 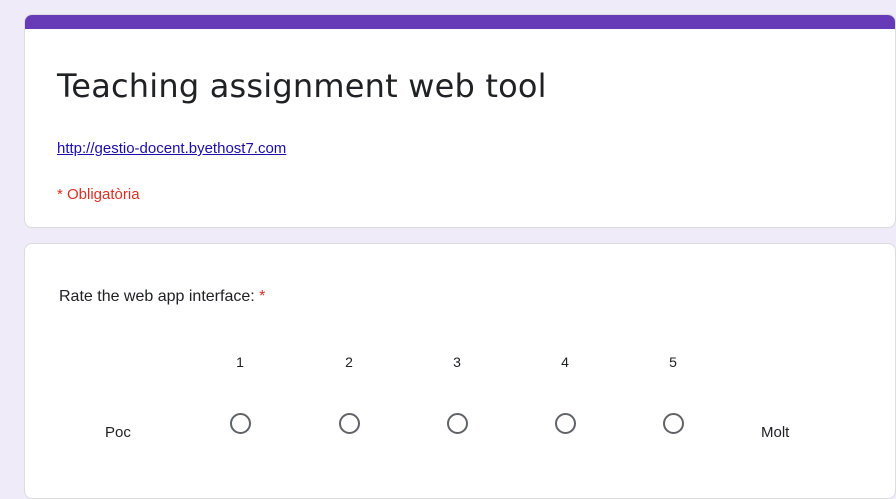 I want to click on scale-high-label: Molt, so click(x=775, y=432).